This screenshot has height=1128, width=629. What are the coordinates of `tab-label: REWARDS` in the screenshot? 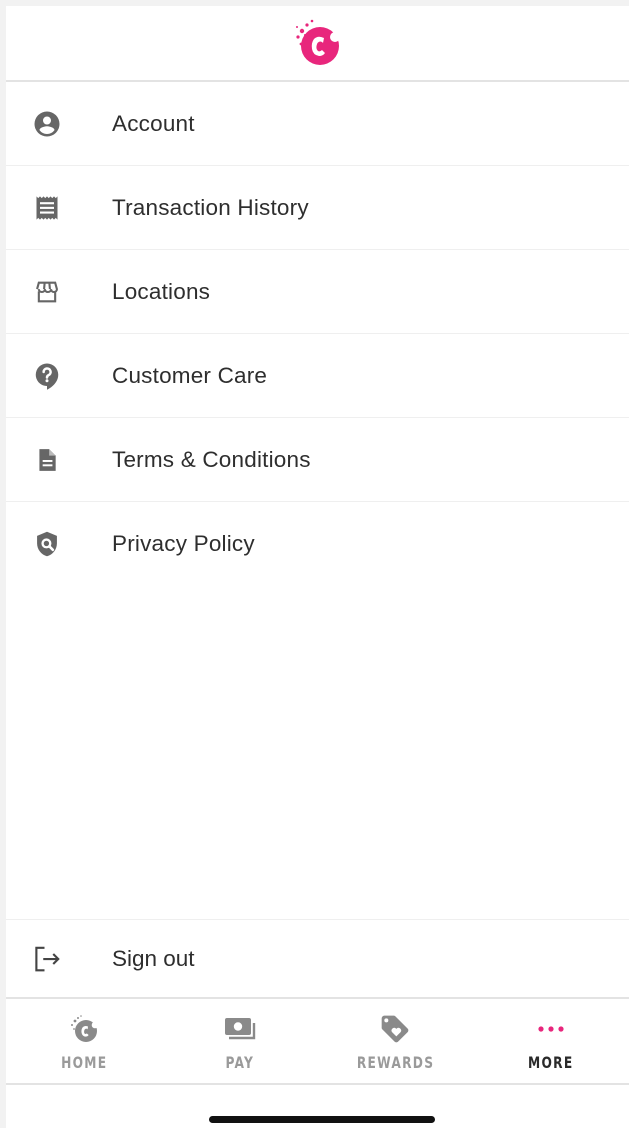 It's located at (395, 1062).